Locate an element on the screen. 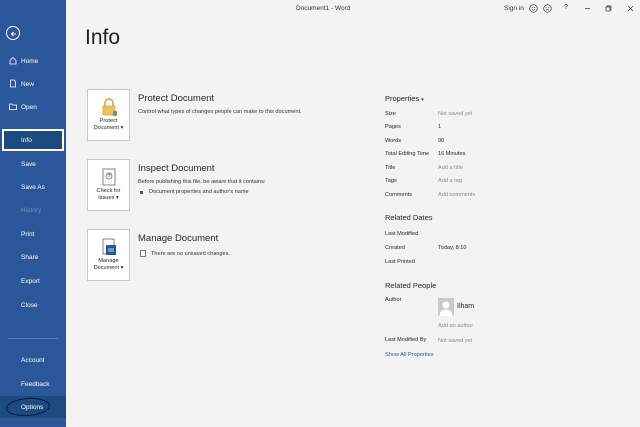 Image resolution: width=640 pixels, height=427 pixels. section-title: Manage Document is located at coordinates (178, 238).